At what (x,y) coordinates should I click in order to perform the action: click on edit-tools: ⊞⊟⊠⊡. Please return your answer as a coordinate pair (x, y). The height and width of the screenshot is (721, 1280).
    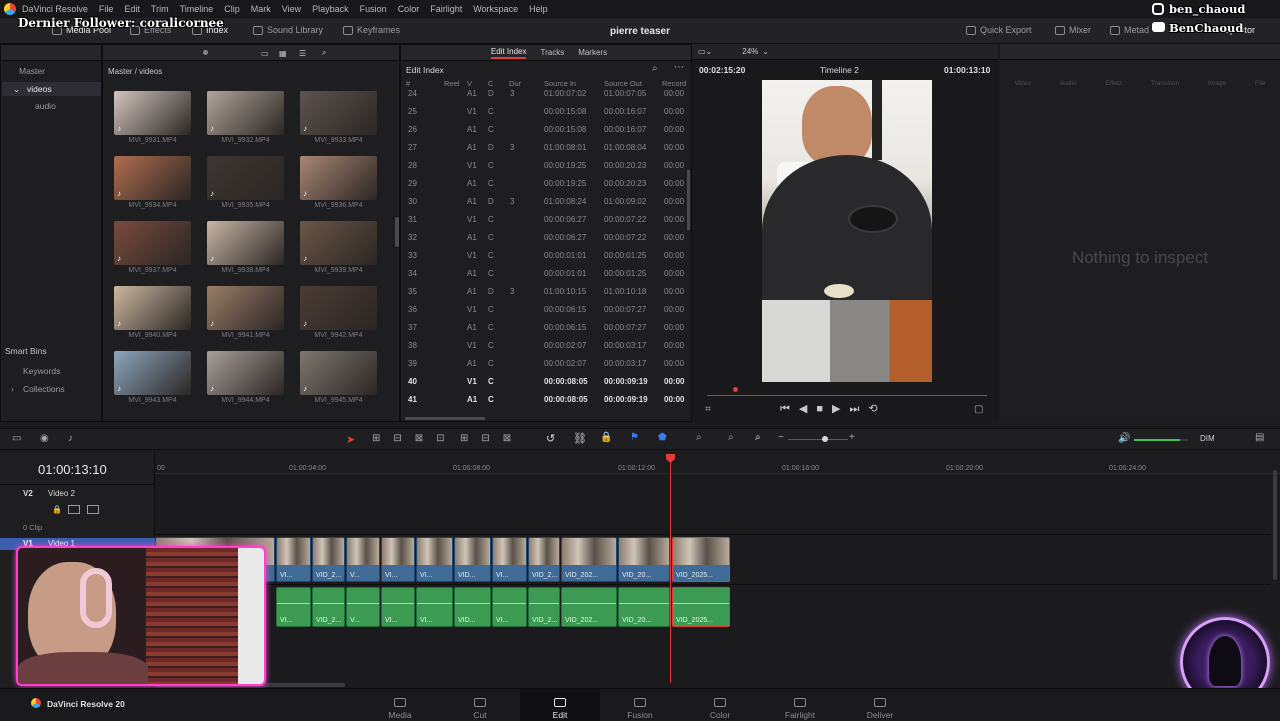
    Looking at the image, I should click on (415, 438).